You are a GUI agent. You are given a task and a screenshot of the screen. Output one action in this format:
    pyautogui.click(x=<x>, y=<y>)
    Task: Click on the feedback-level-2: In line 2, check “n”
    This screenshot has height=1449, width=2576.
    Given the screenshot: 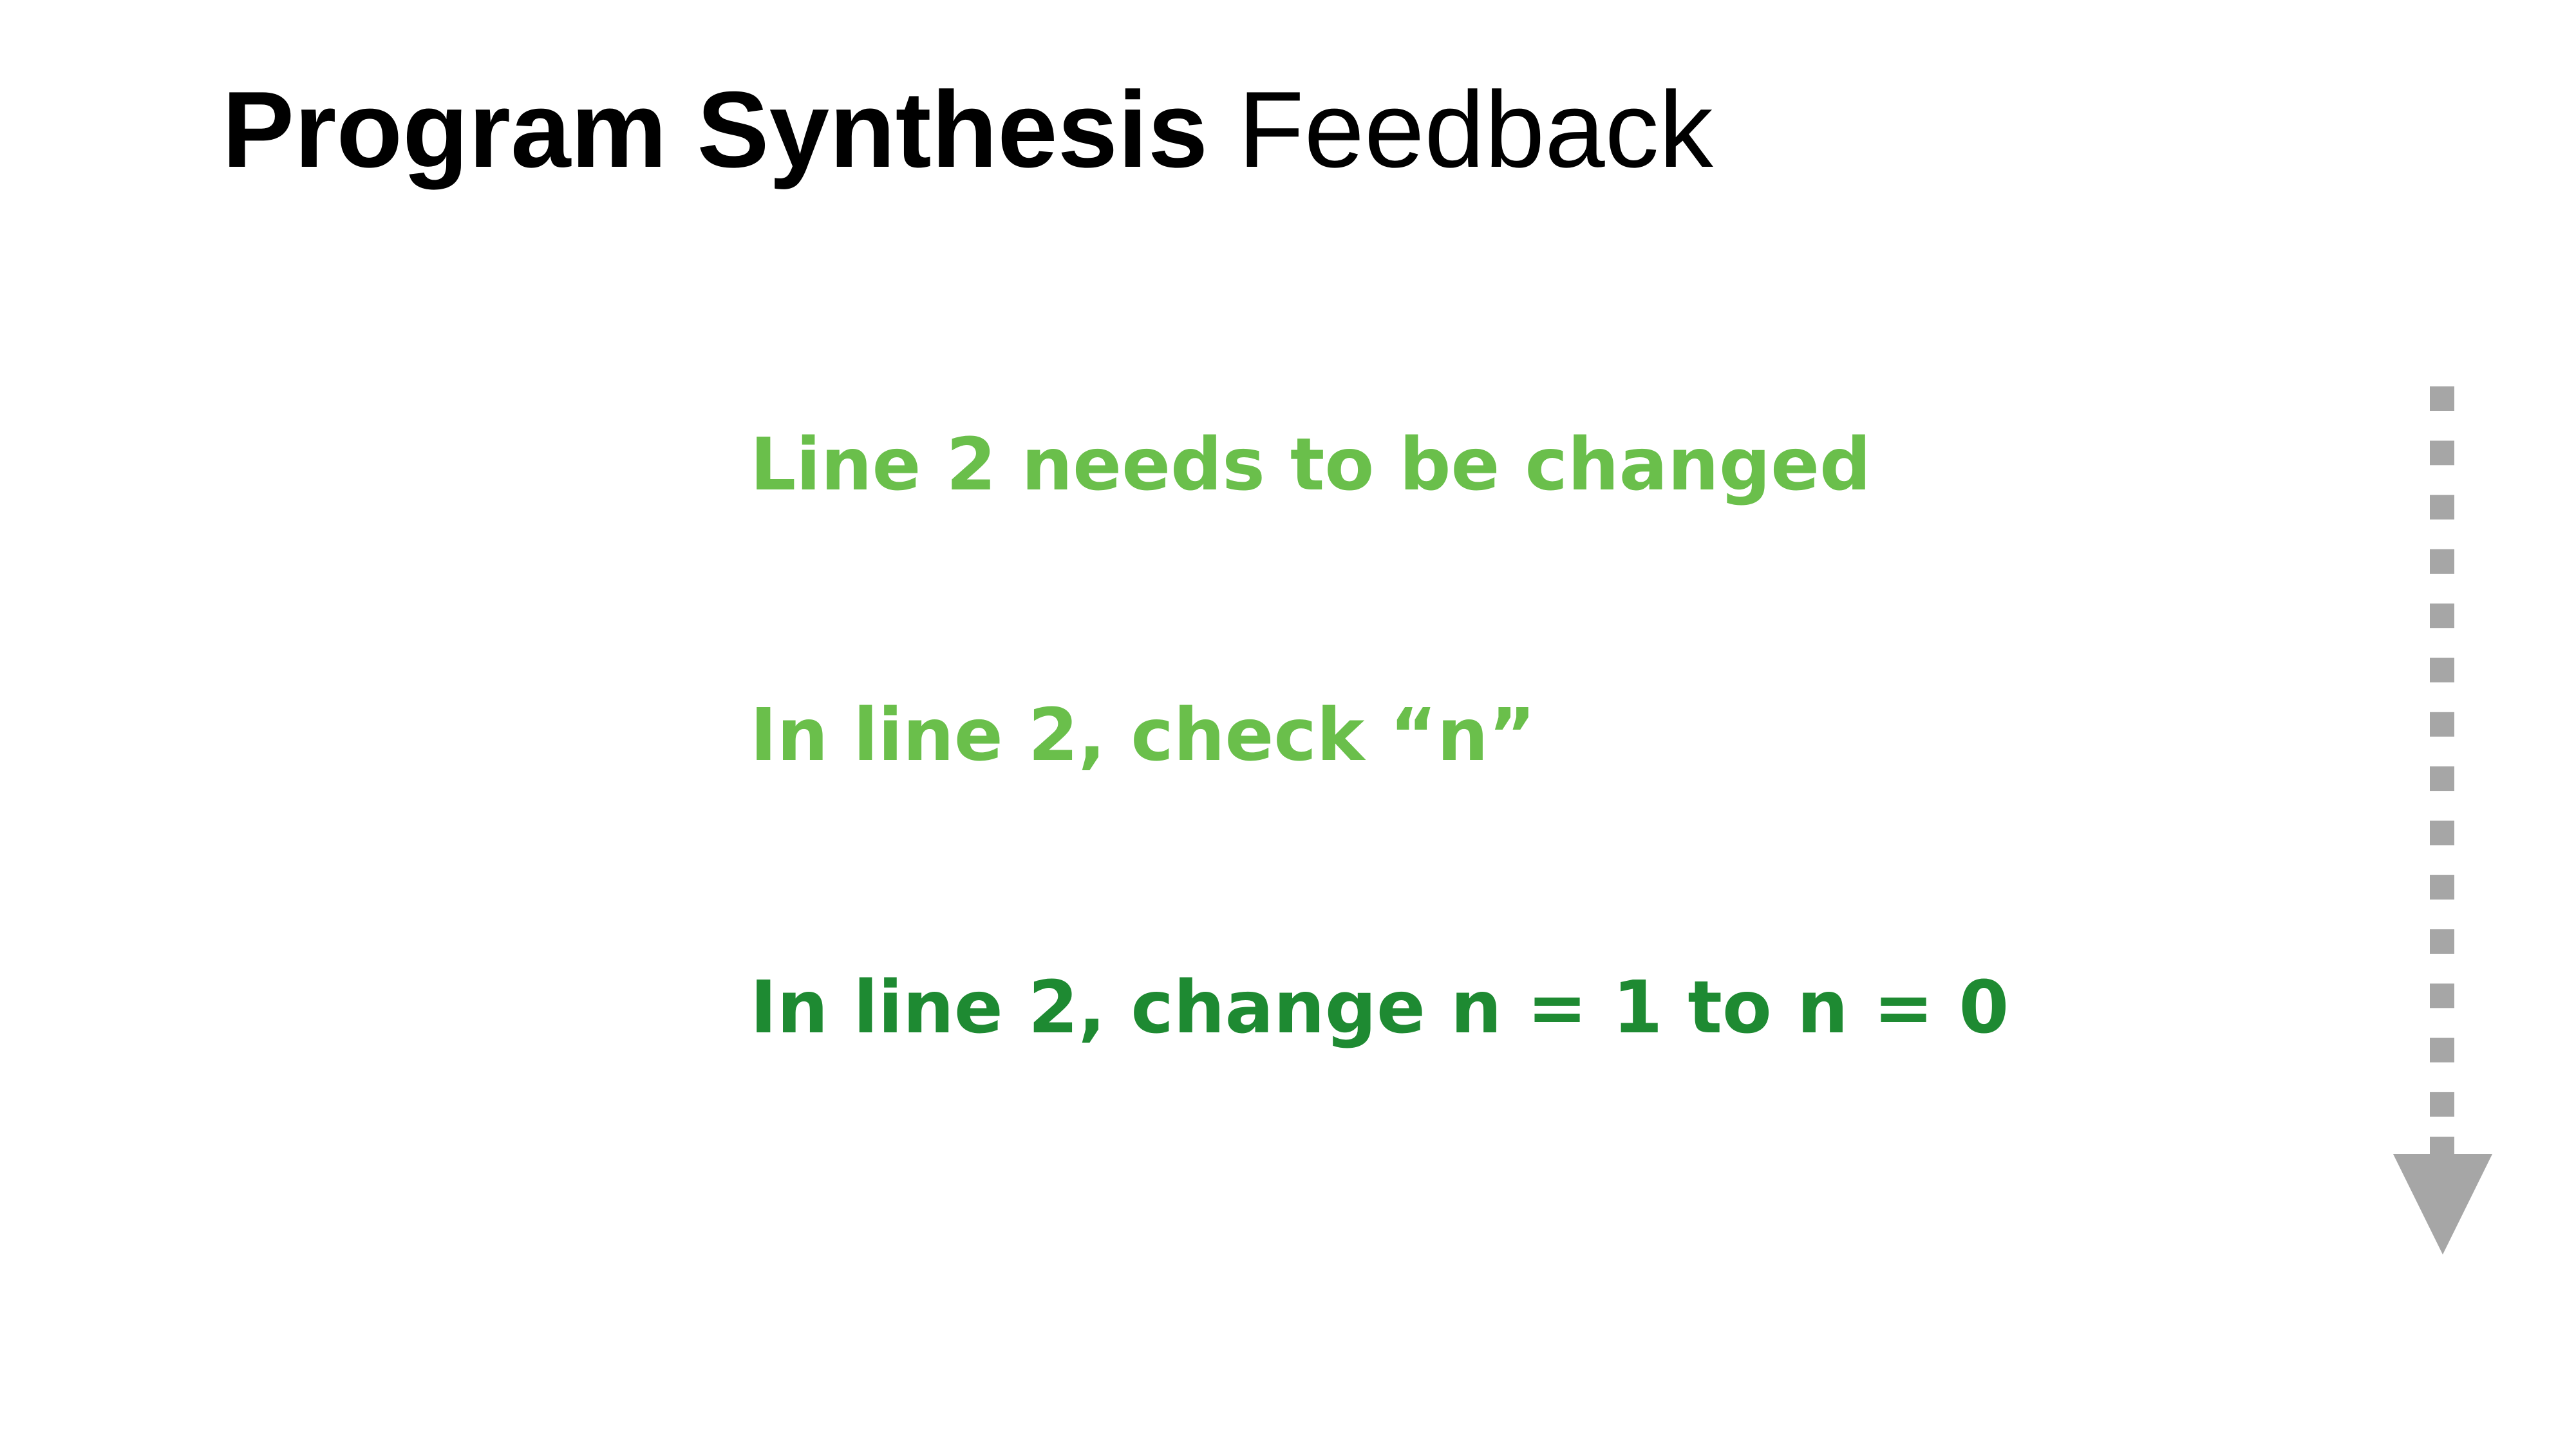 What is the action you would take?
    pyautogui.click(x=1143, y=735)
    